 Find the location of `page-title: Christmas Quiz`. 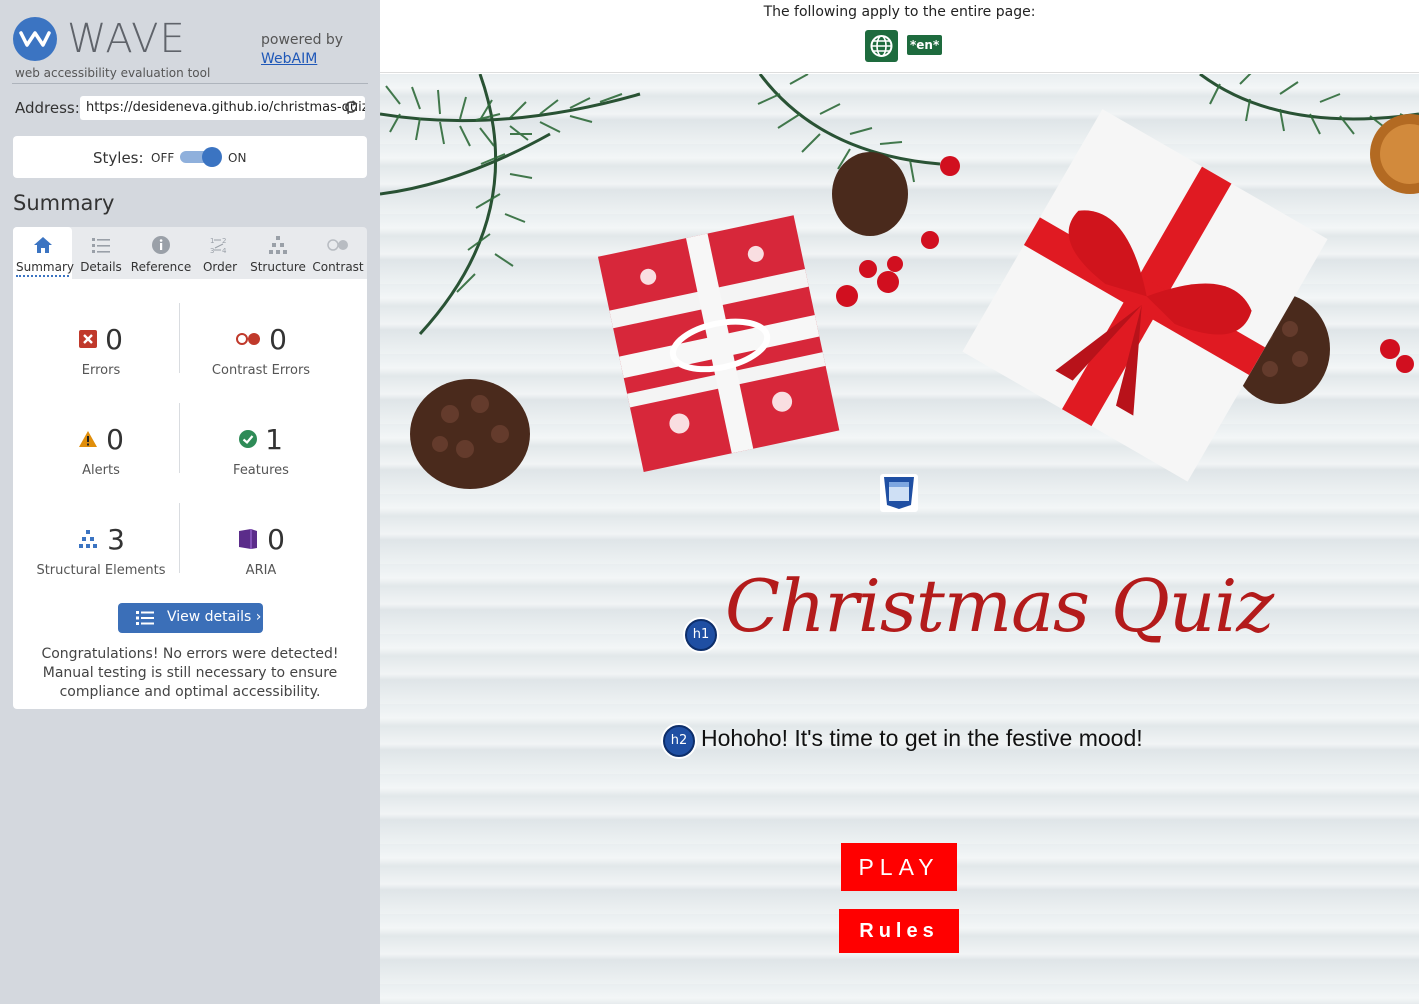

page-title: Christmas Quiz is located at coordinates (999, 606).